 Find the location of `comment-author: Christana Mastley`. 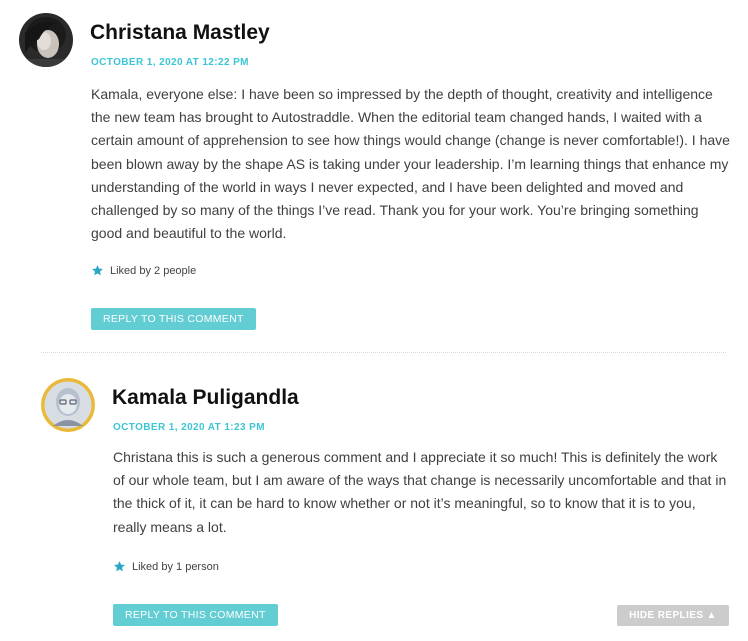

comment-author: Christana Mastley is located at coordinates (180, 33).